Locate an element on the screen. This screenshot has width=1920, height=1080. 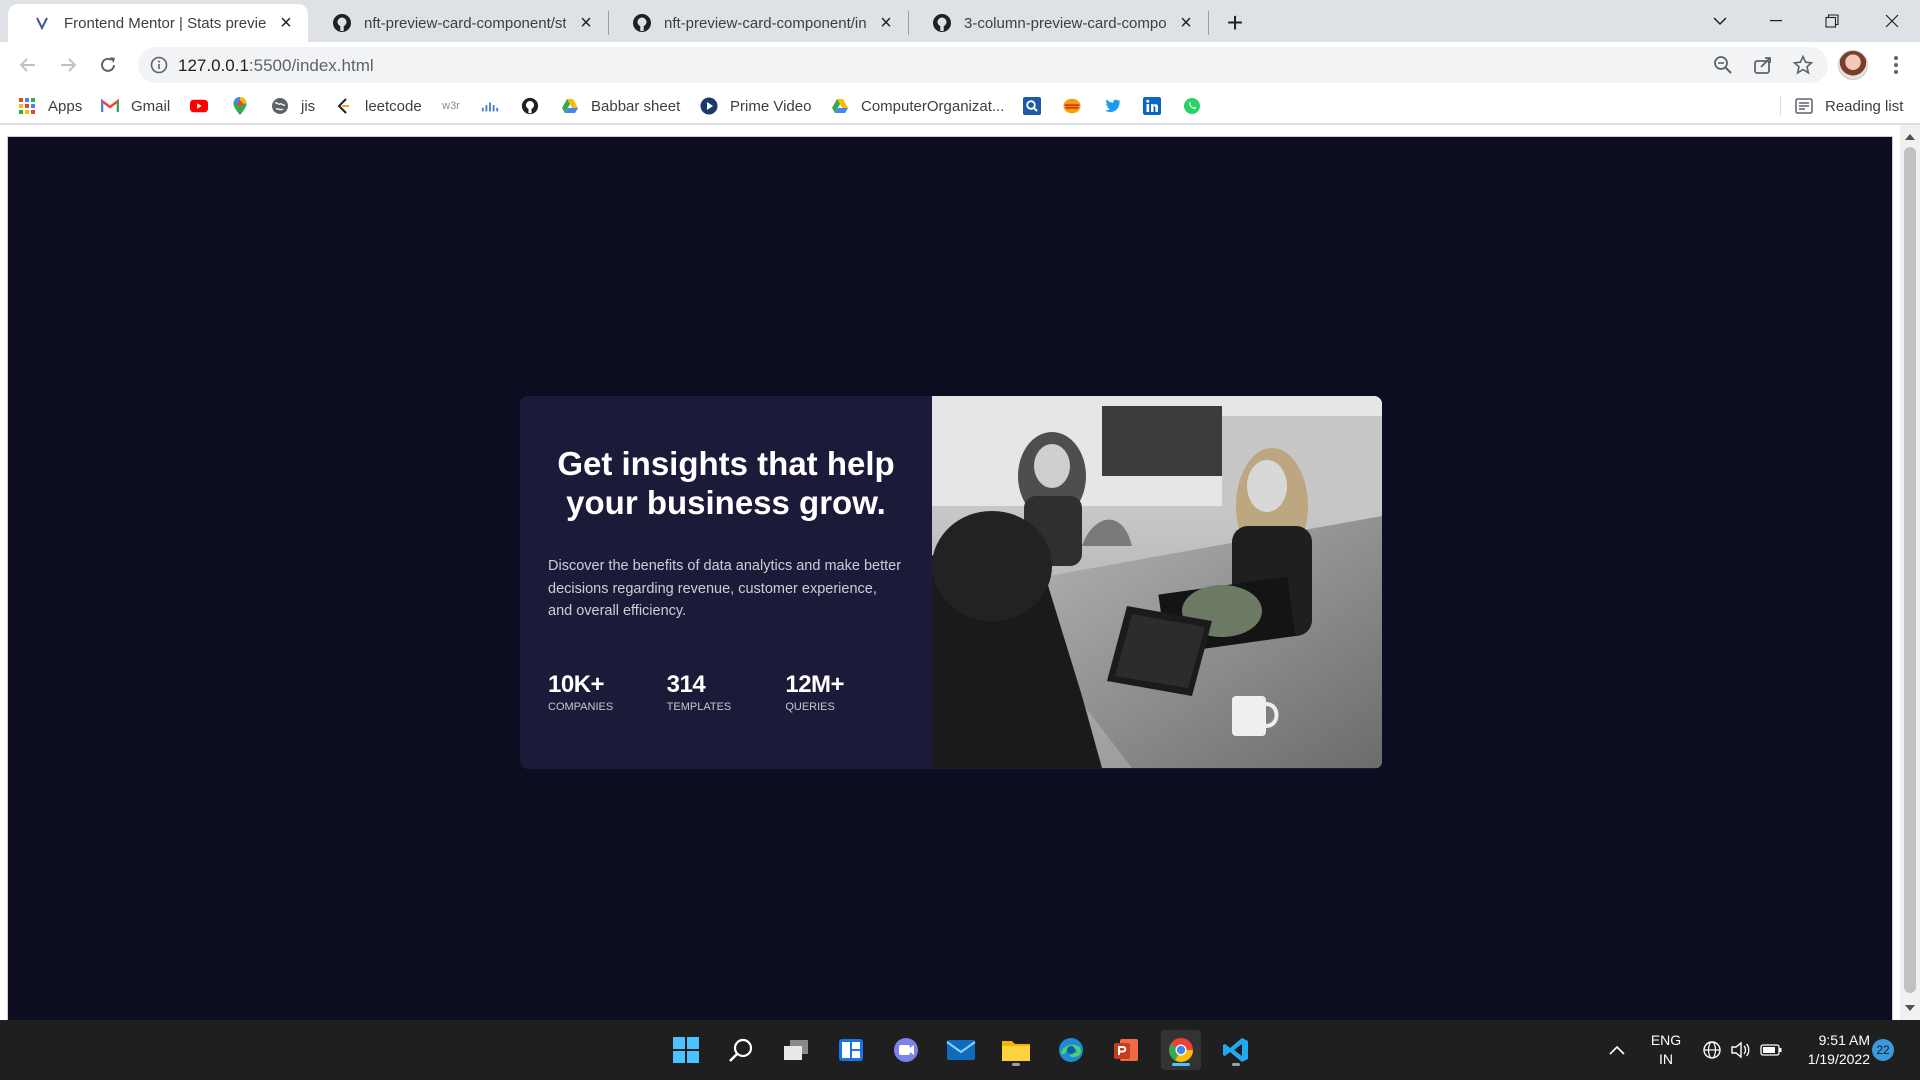
app-icon is located at coordinates (1072, 106).